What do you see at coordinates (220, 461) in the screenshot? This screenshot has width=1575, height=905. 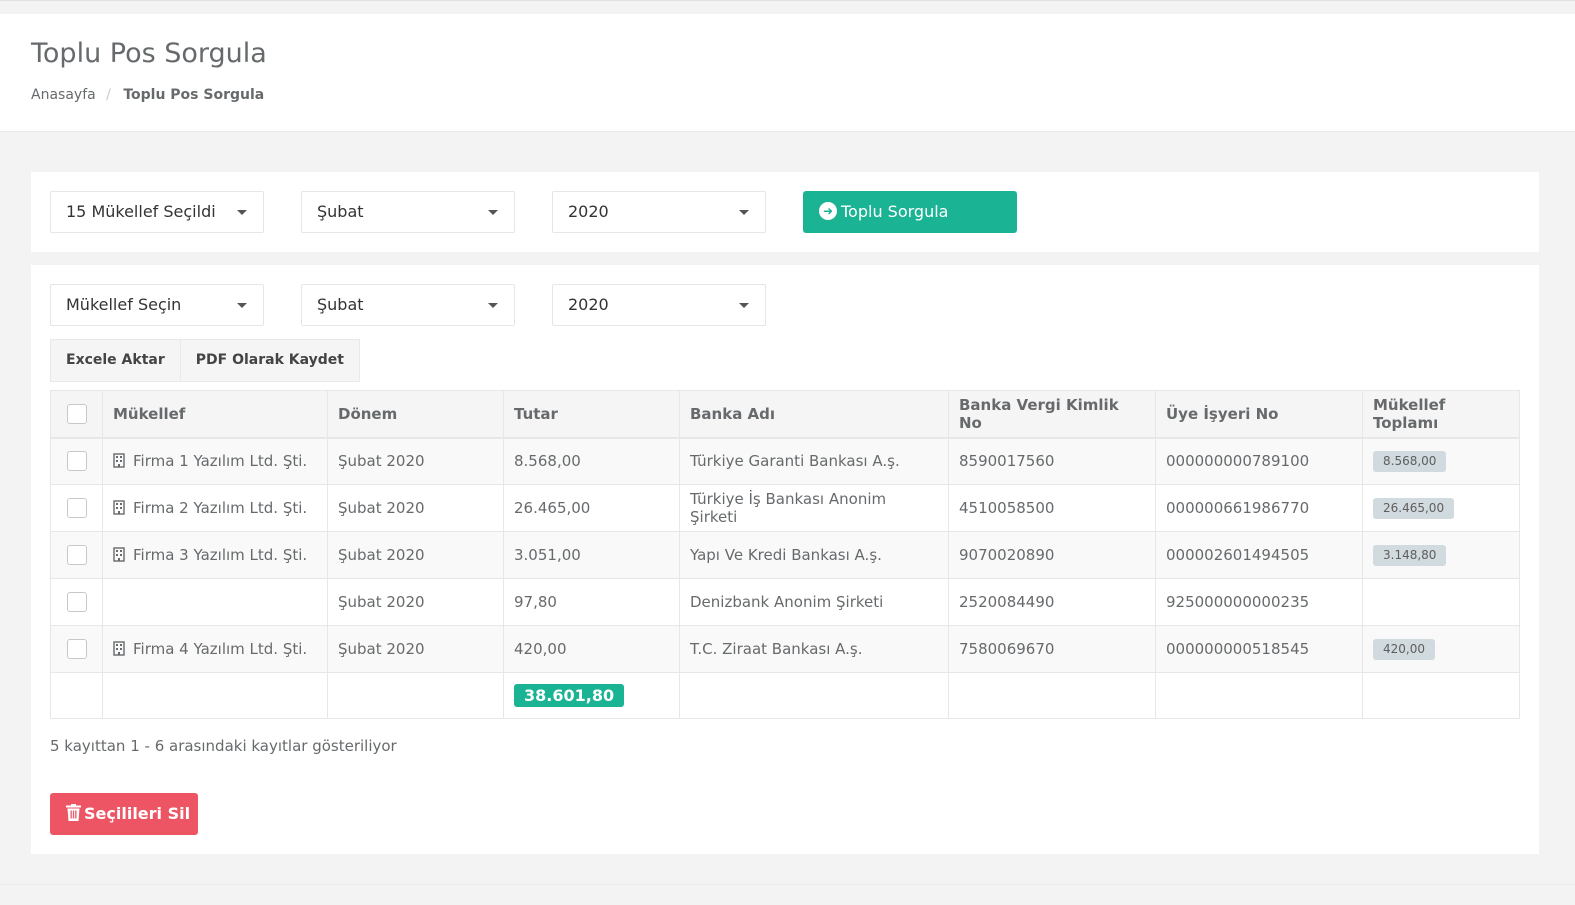 I see `company-name: Firma 1 Yazılım Ltd. Şti.` at bounding box center [220, 461].